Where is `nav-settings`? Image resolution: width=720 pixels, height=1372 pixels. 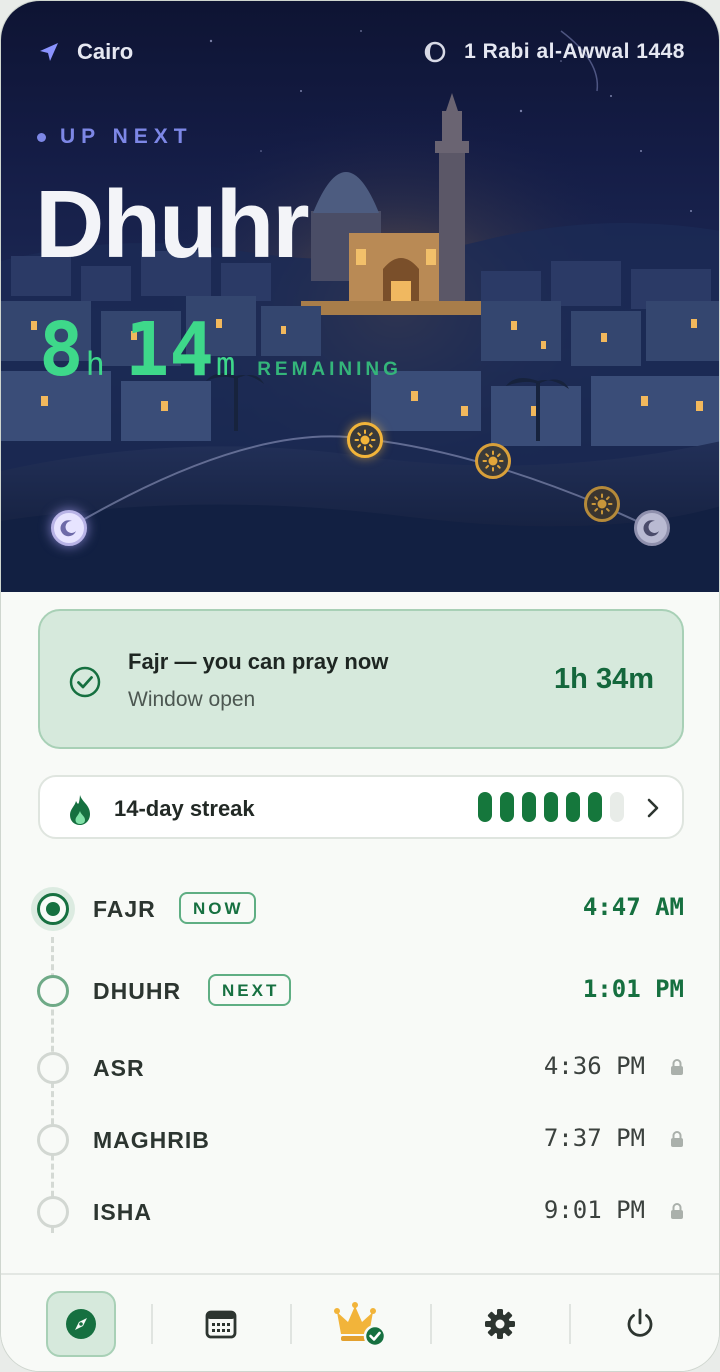
nav-settings is located at coordinates (500, 1324).